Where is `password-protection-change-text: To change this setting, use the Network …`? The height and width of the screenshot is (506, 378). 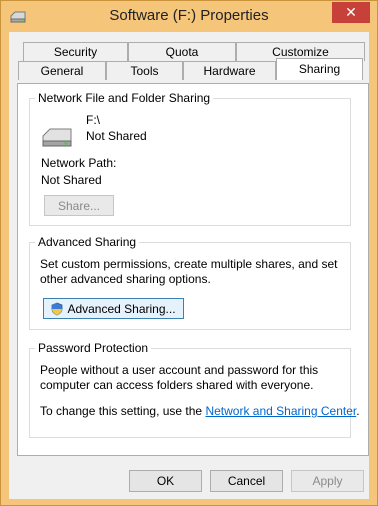
password-protection-change-text: To change this setting, use the Network … is located at coordinates (200, 411).